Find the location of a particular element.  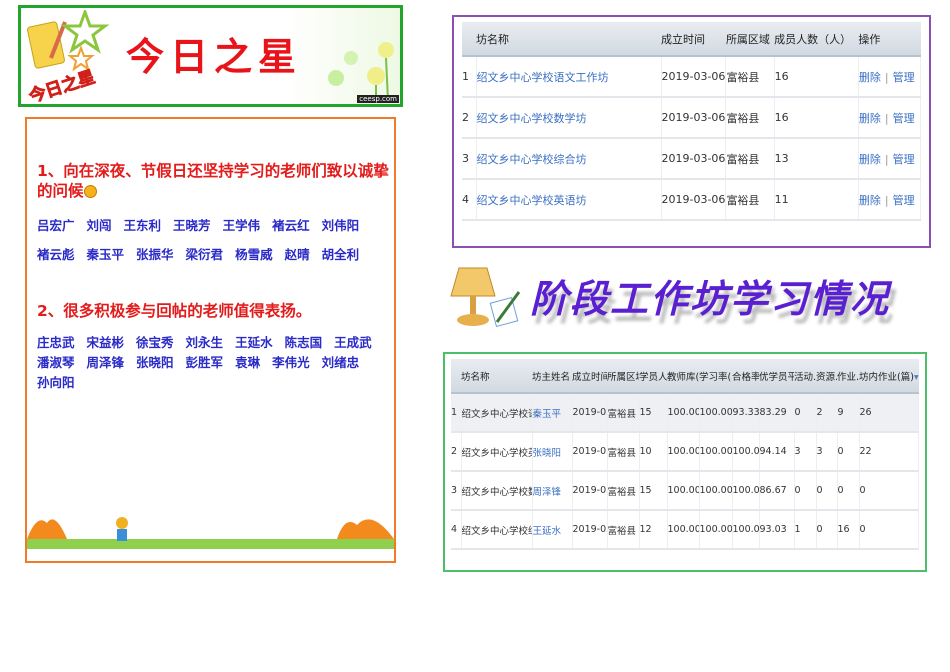

activities: 3 is located at coordinates (805, 452).